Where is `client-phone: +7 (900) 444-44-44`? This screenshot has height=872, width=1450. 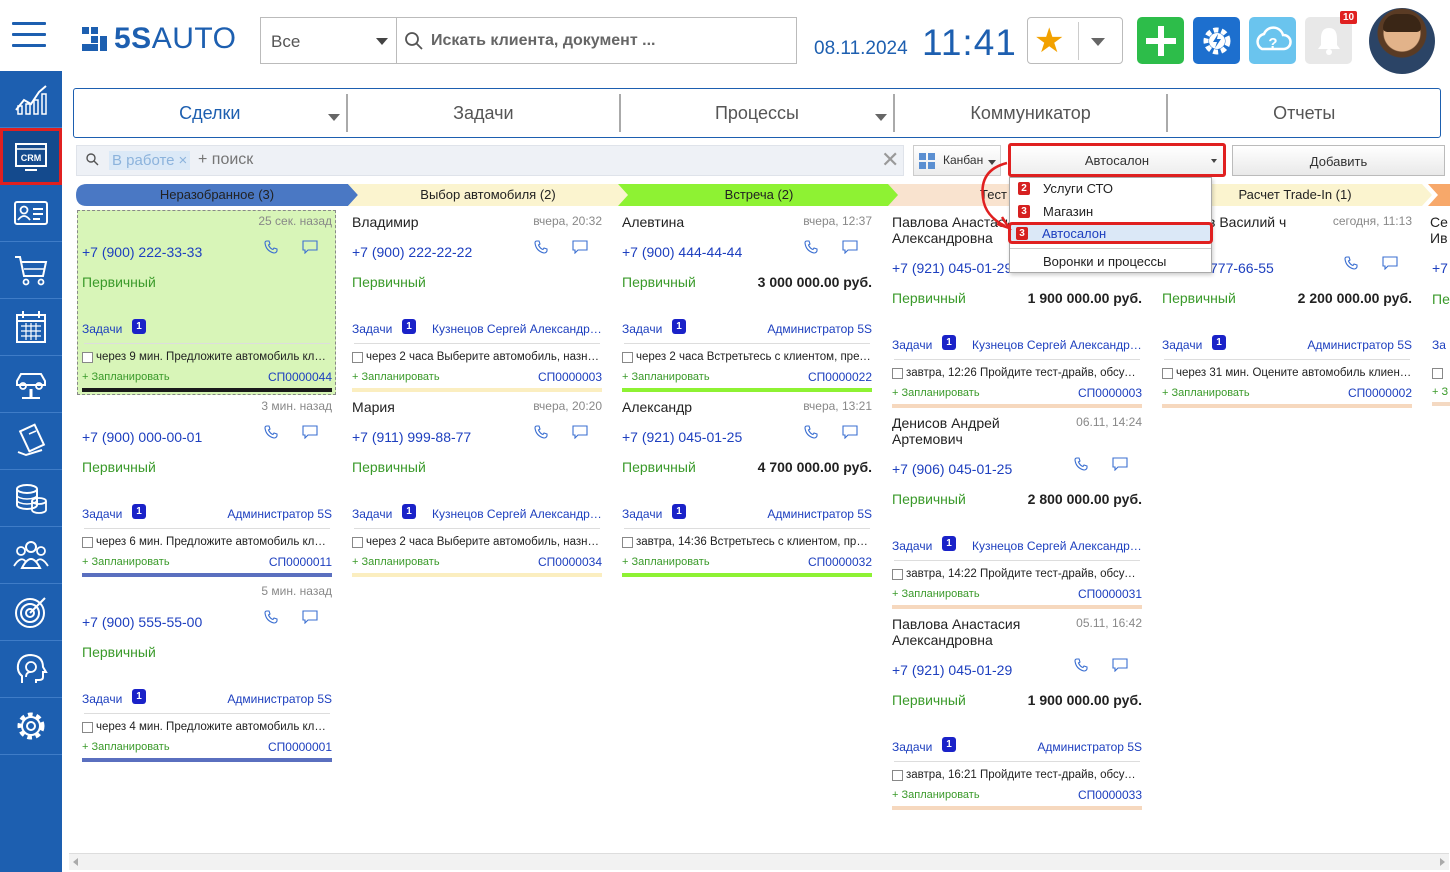
client-phone: +7 (900) 444-44-44 is located at coordinates (682, 252).